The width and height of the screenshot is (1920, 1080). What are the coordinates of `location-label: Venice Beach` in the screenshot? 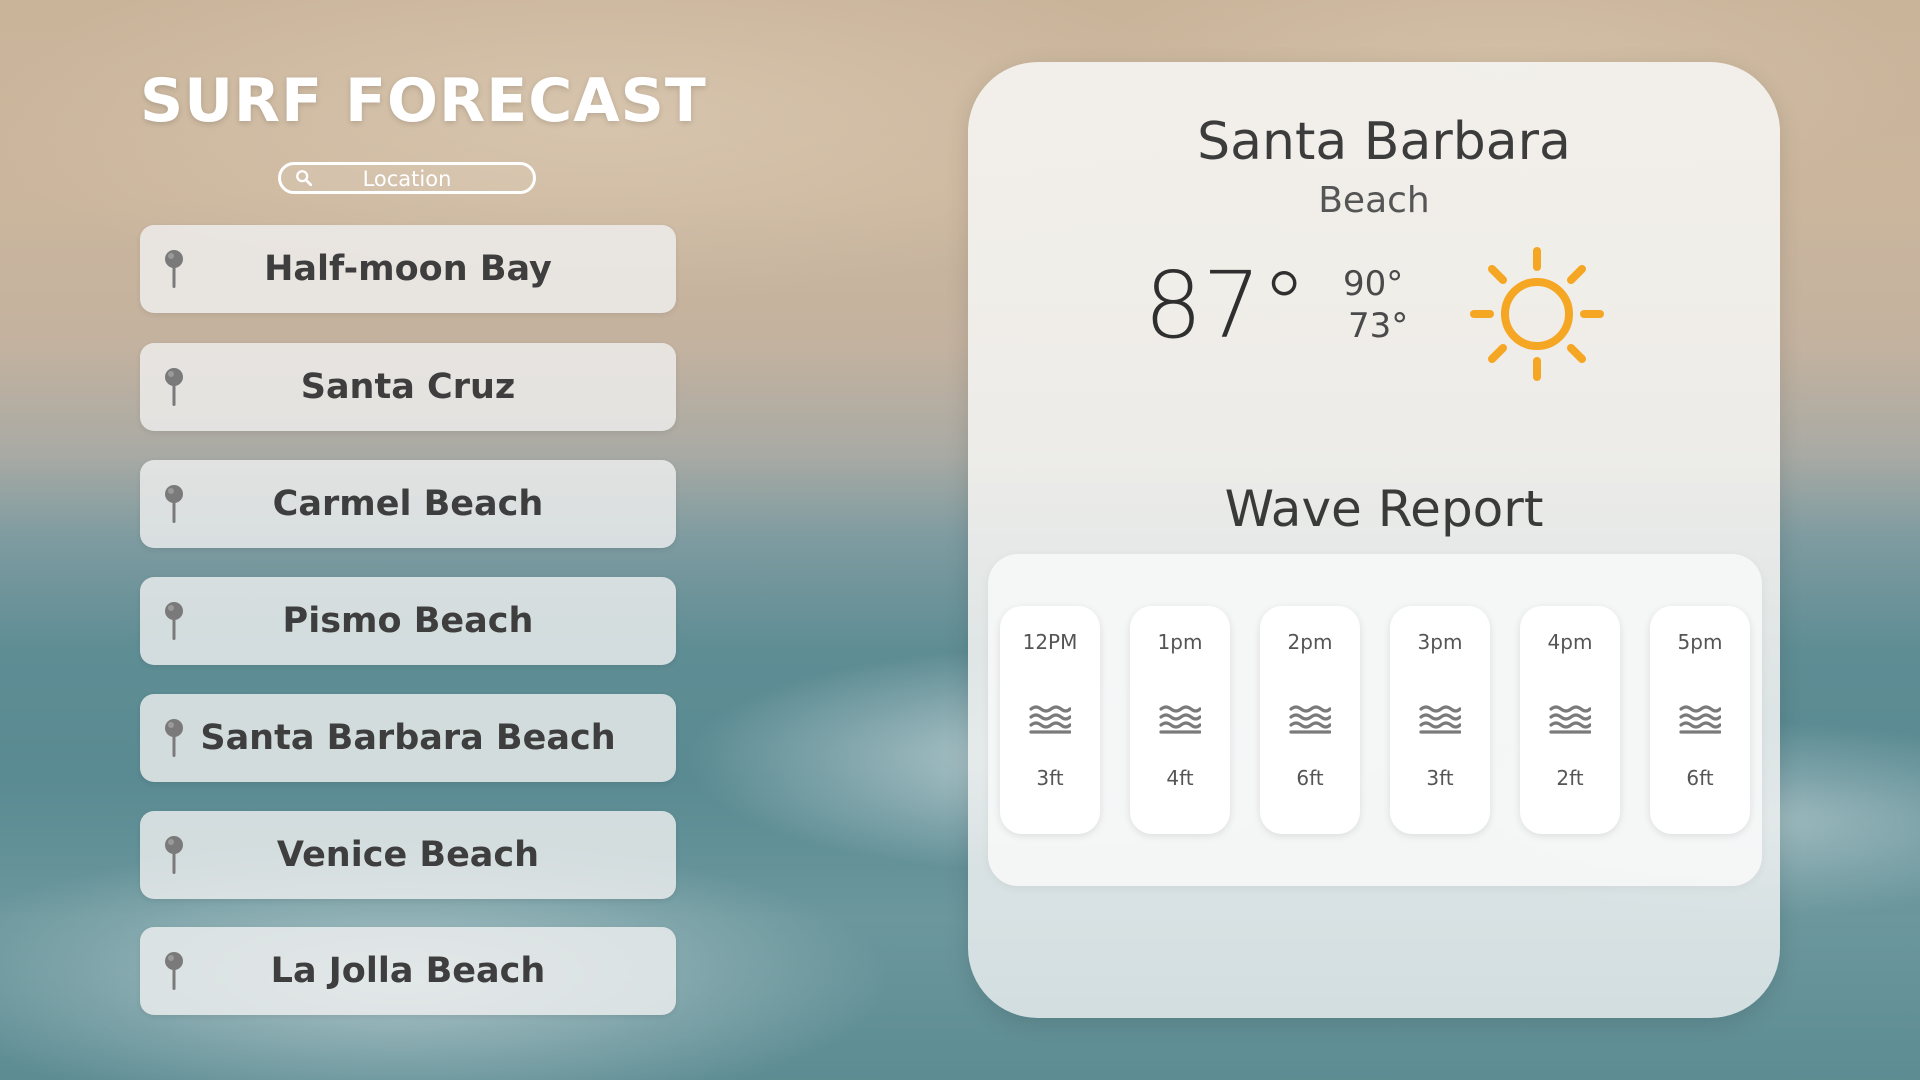 It's located at (408, 855).